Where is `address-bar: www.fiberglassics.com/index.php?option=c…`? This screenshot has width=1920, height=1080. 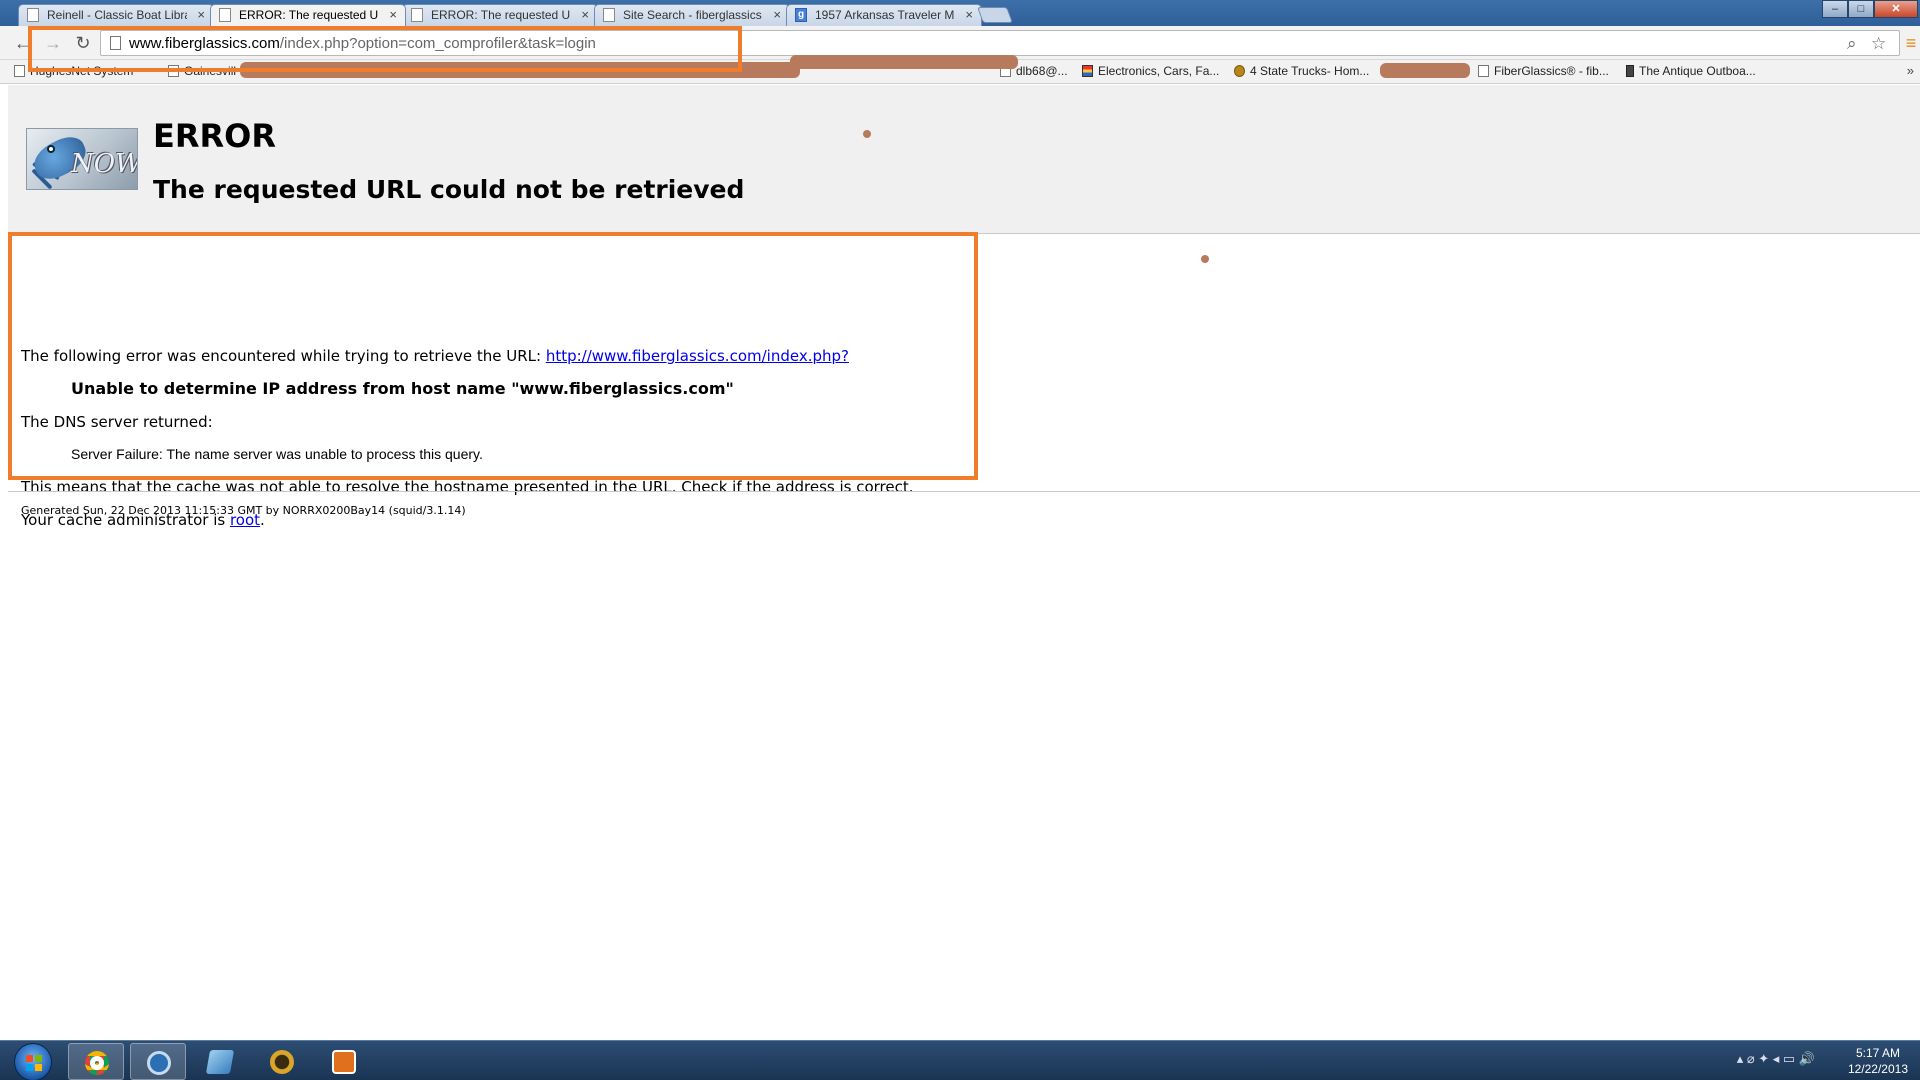 address-bar: www.fiberglassics.com/index.php?option=c… is located at coordinates (1000, 43).